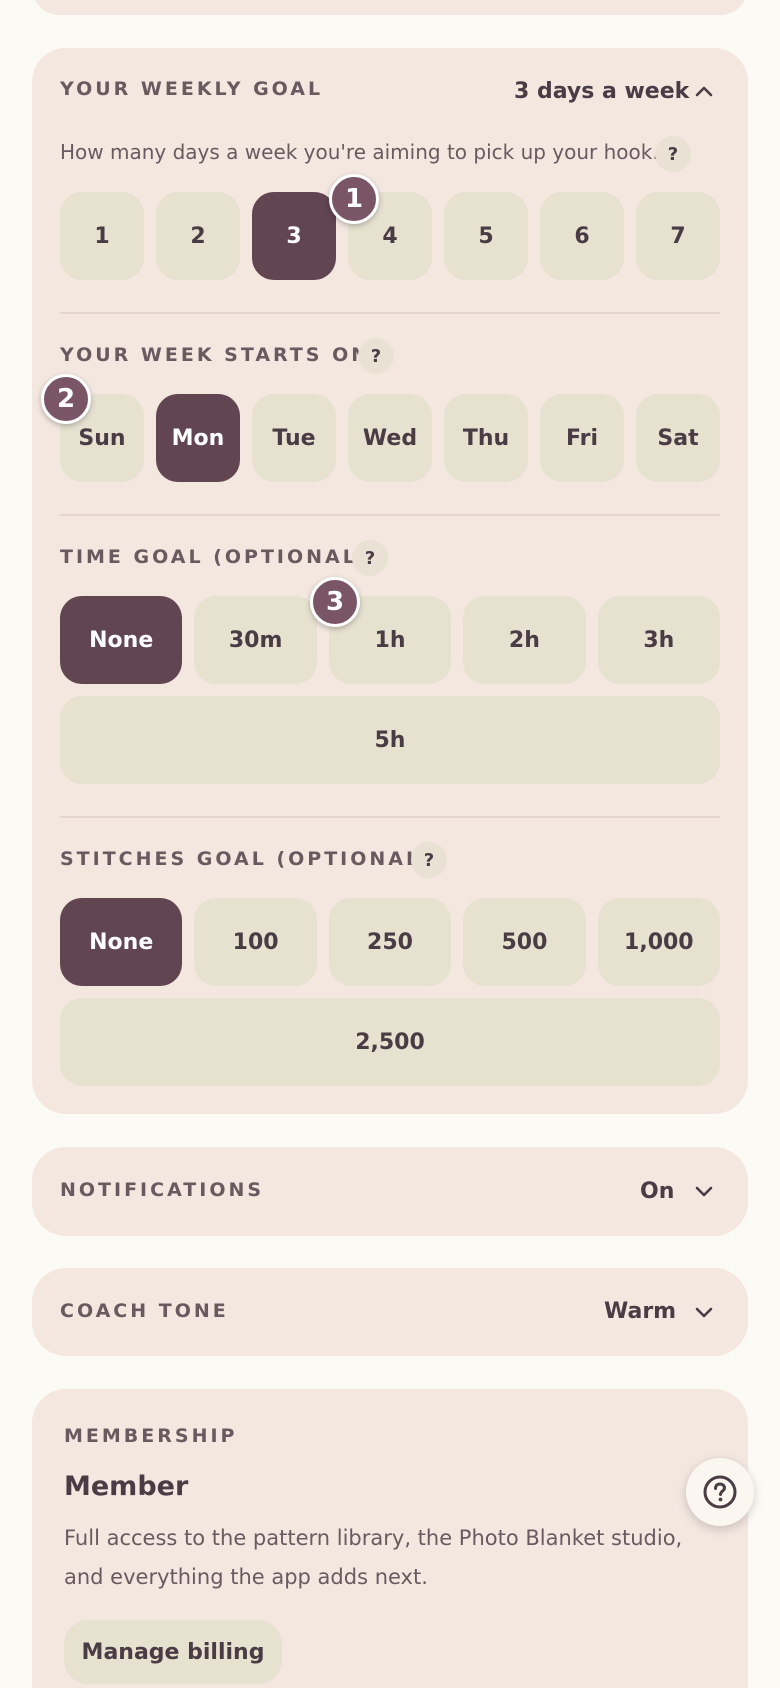  Describe the element at coordinates (390, 640) in the screenshot. I see `time-goal-options: None 30m 1h 2h 3h` at that location.